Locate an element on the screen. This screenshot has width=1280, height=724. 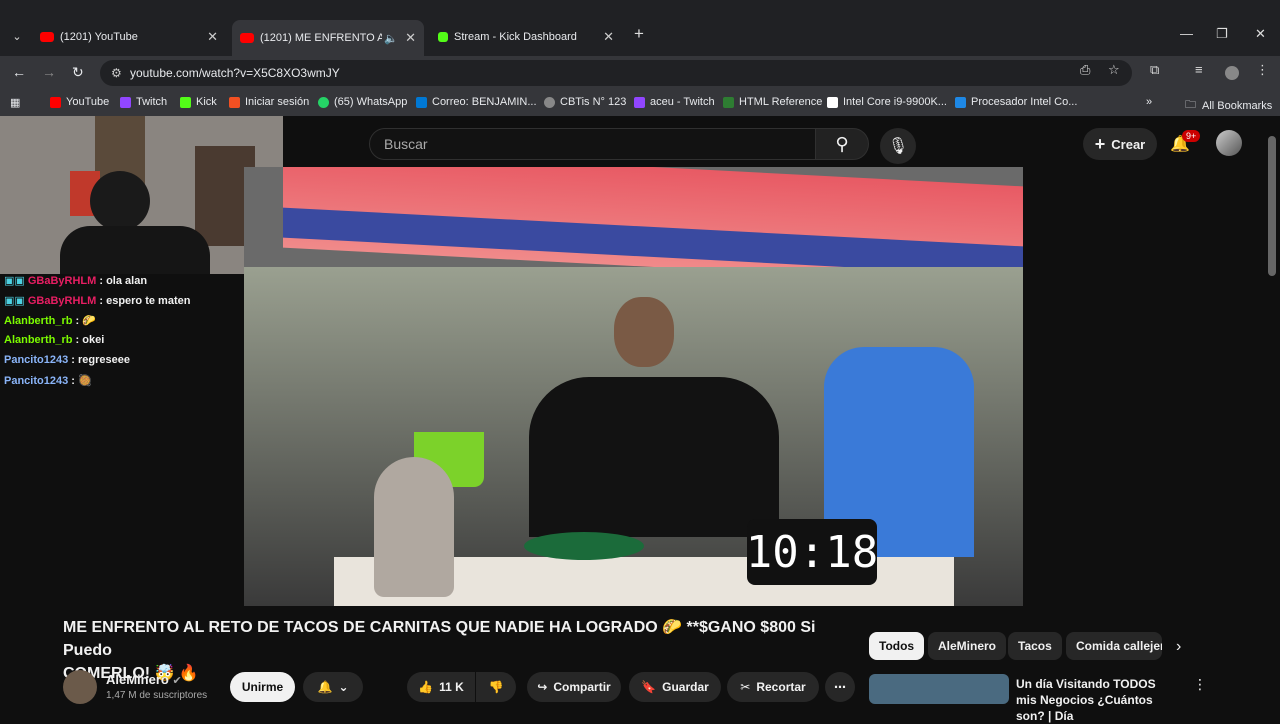
join-label: Unirme is located at coordinates (262, 687).